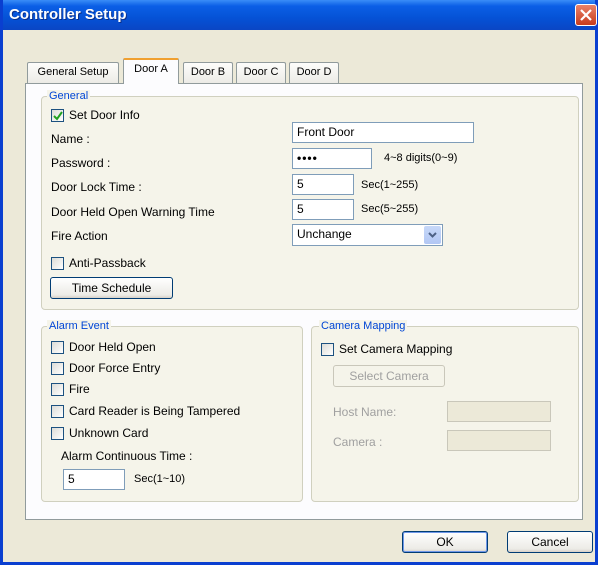 Image resolution: width=598 pixels, height=565 pixels. I want to click on host-name-label: Host Name:, so click(365, 412).